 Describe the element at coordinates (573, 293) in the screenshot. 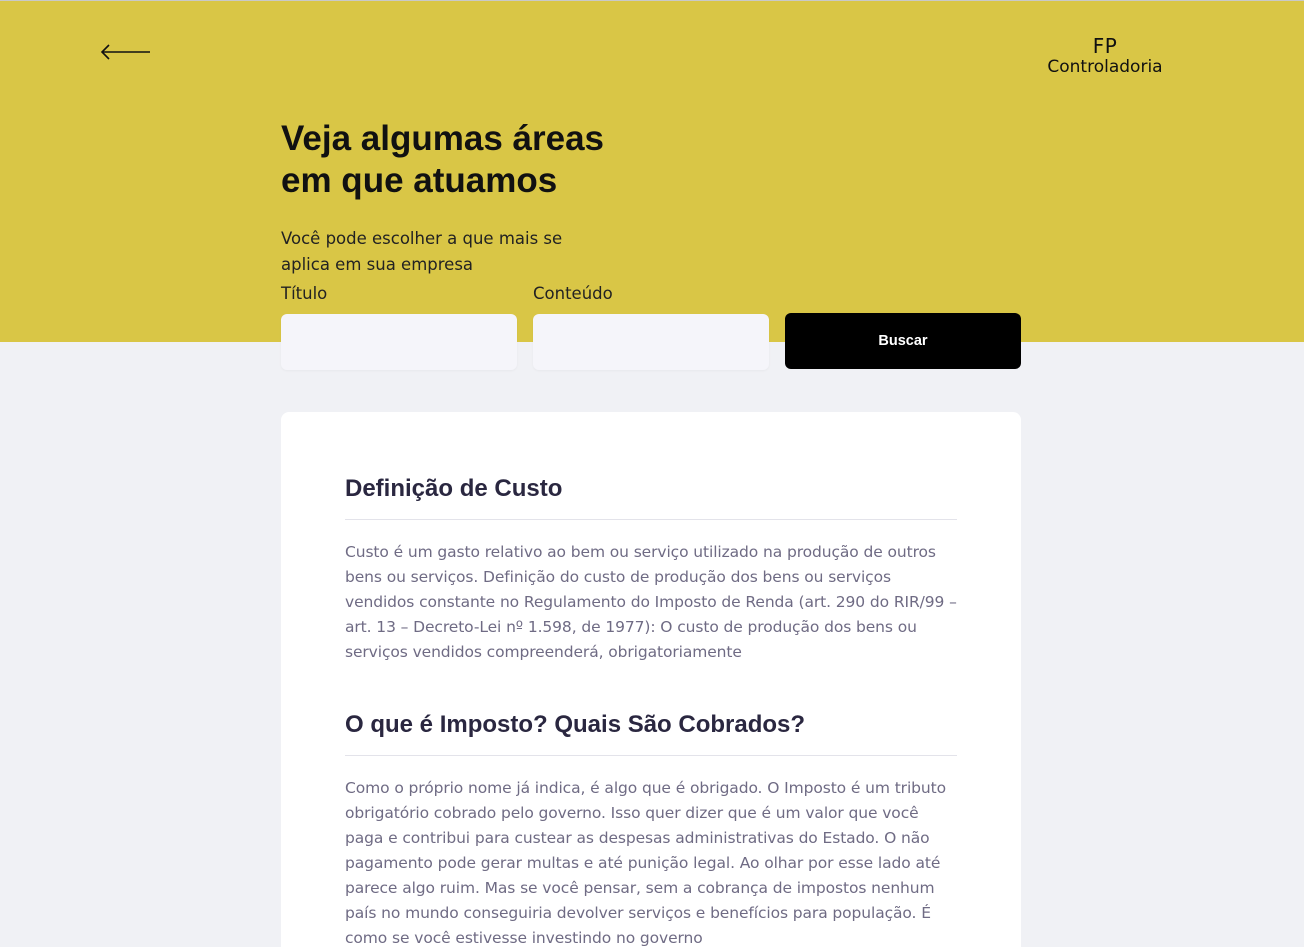

I see `content-field-label: Conteúdo` at that location.